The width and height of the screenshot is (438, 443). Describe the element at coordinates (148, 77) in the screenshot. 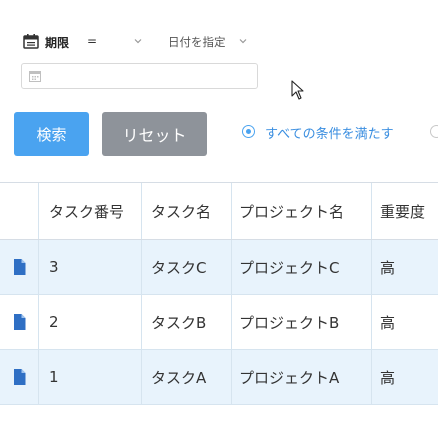

I see `date-field` at that location.